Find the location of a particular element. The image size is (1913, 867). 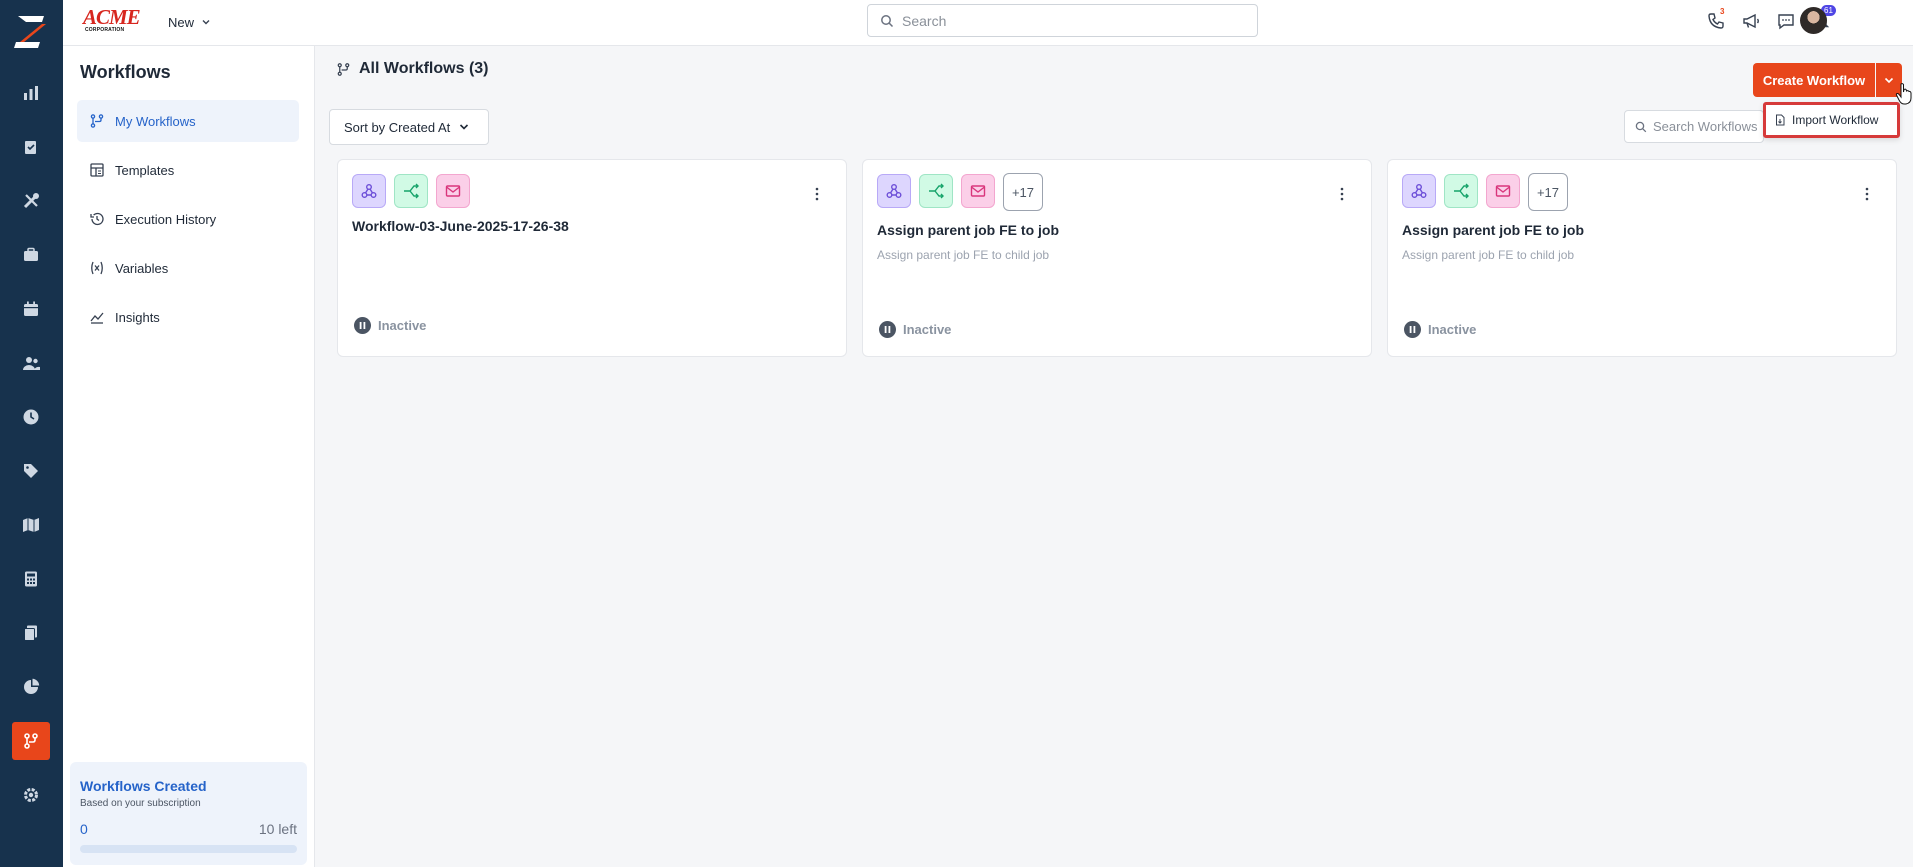

sidebar-item-label: Execution History is located at coordinates (166, 219).